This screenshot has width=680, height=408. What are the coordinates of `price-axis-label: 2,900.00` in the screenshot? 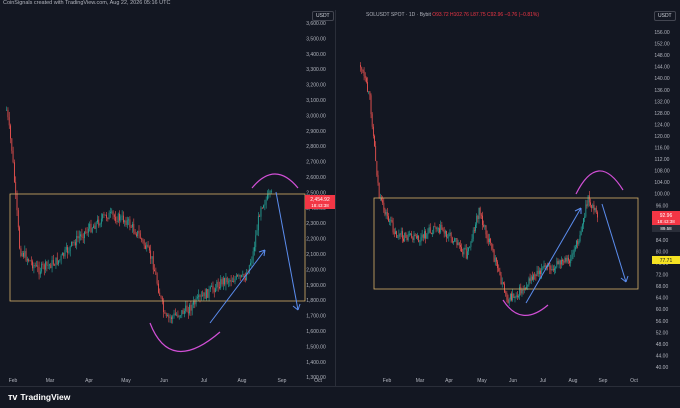 It's located at (316, 132).